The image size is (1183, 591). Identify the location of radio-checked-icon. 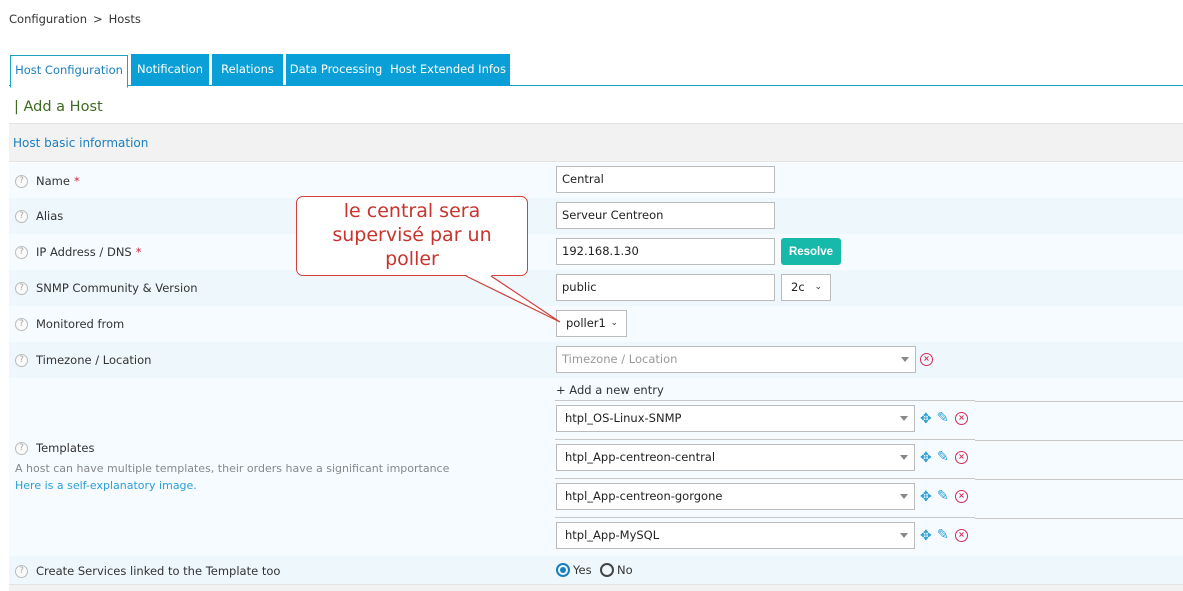
(563, 570).